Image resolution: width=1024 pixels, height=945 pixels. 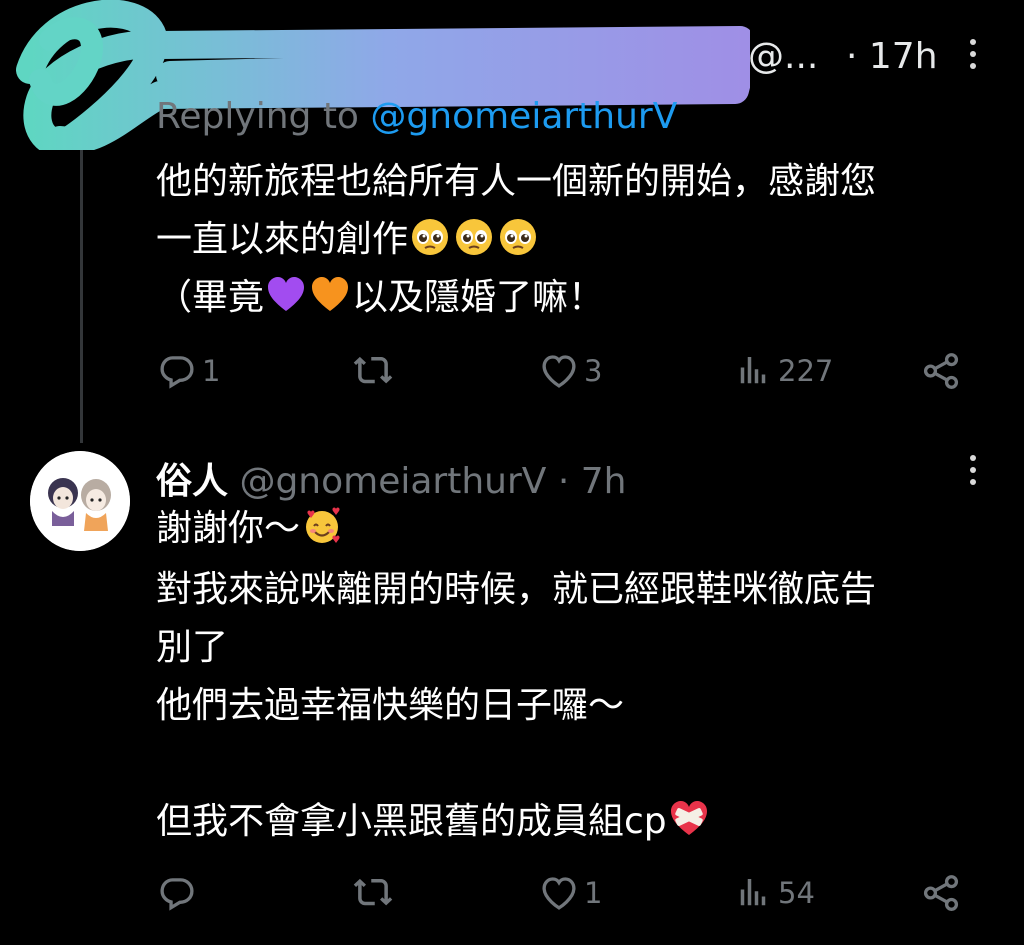 I want to click on tweet-body-line: （畢竟 以及隱婚了嘛！, so click(x=380, y=298).